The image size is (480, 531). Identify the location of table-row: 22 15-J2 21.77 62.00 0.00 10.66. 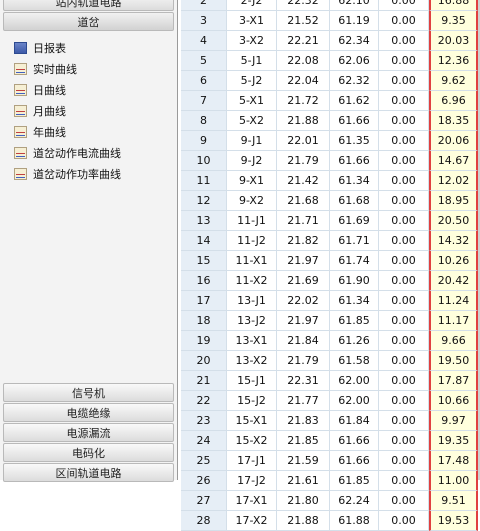
(330, 401).